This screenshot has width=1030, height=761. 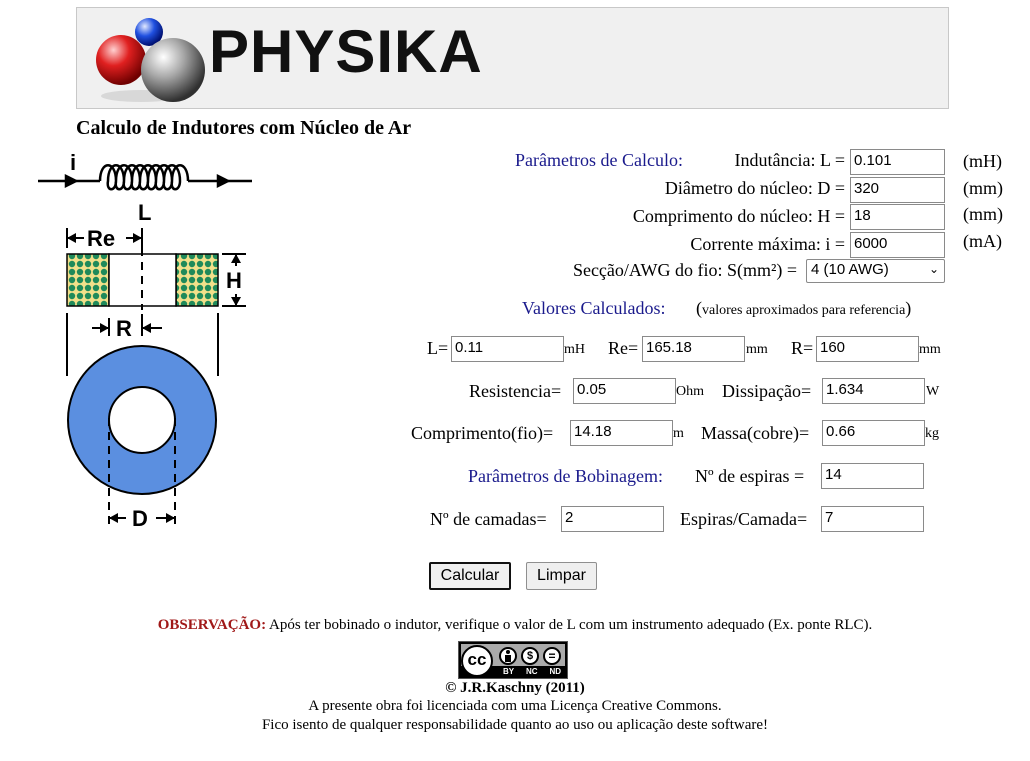 What do you see at coordinates (802, 348) in the screenshot?
I see `R-label: R=` at bounding box center [802, 348].